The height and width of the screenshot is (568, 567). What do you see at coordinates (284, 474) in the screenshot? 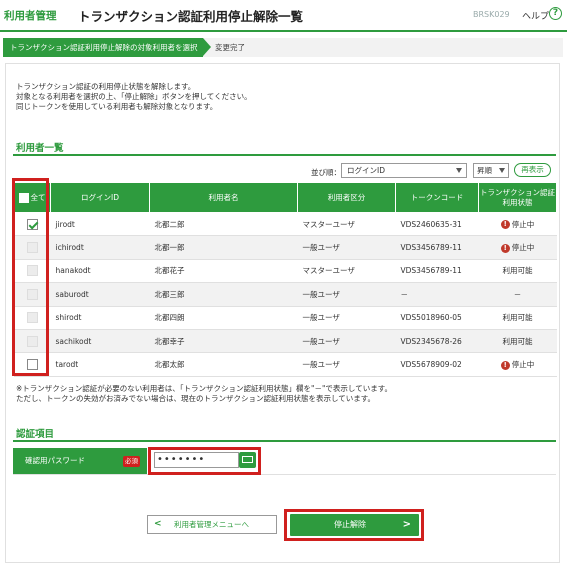
I see `row-divider` at bounding box center [284, 474].